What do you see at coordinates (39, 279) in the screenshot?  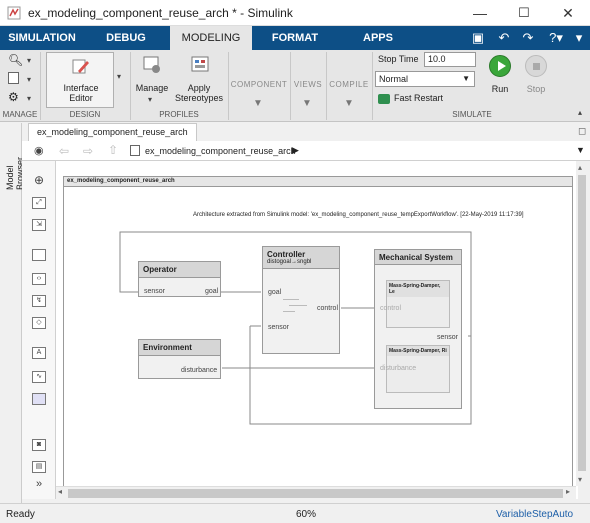 I see `reference-component-icon: ‹›` at bounding box center [39, 279].